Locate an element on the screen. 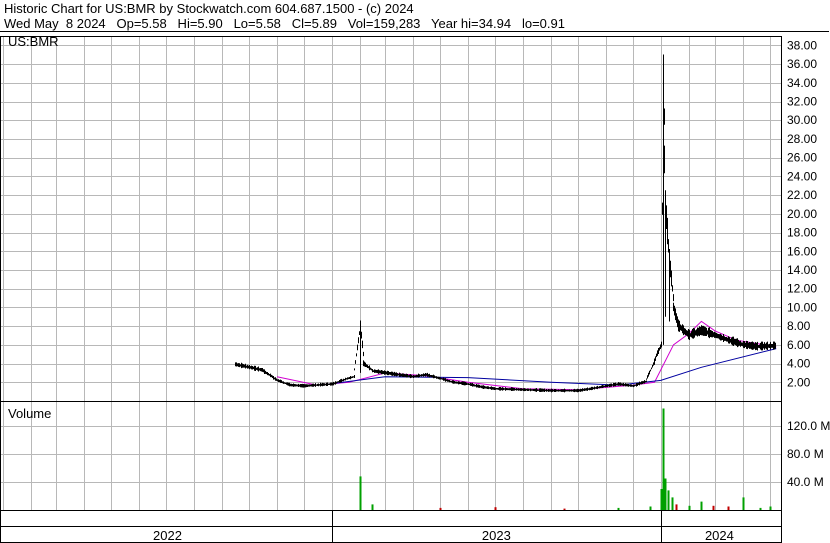  price-tick-label: 2.00 is located at coordinates (799, 382).